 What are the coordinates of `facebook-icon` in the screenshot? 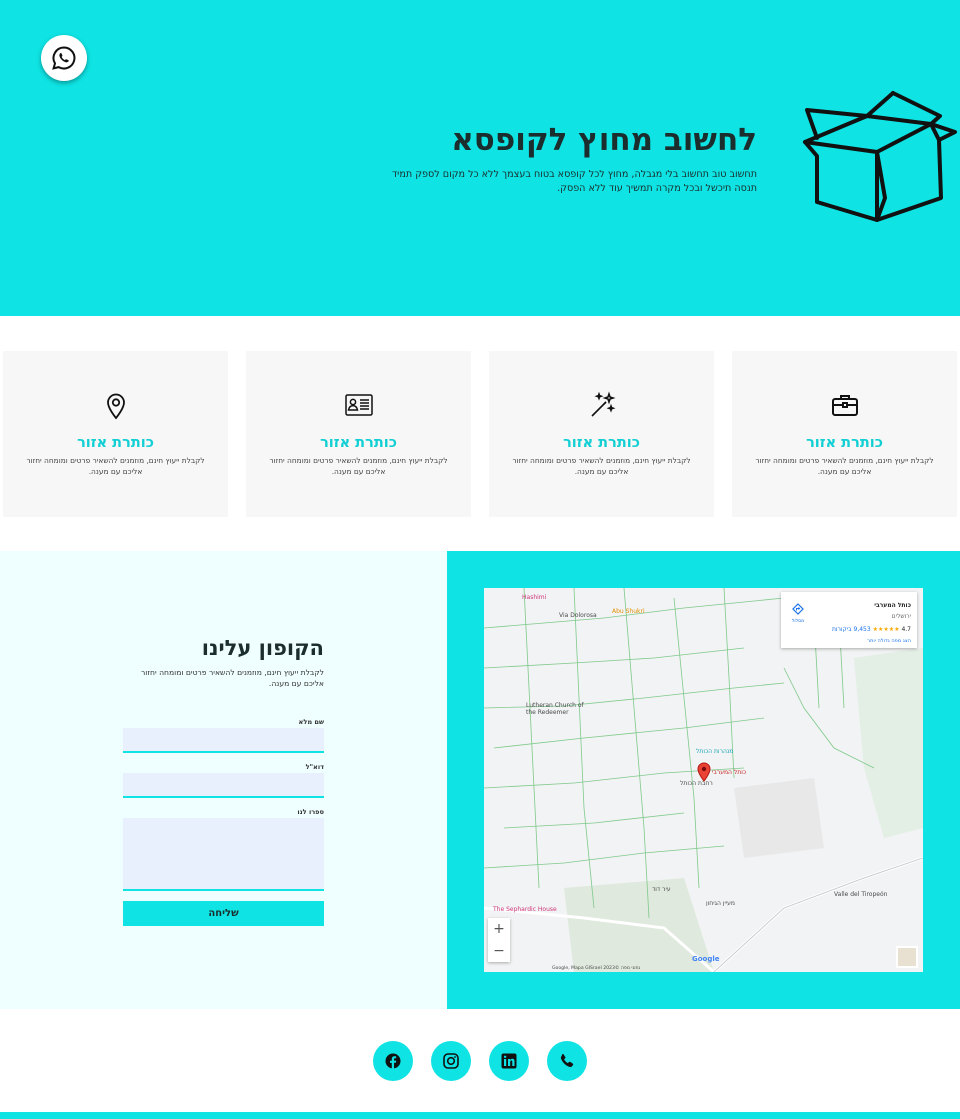 It's located at (393, 1061).